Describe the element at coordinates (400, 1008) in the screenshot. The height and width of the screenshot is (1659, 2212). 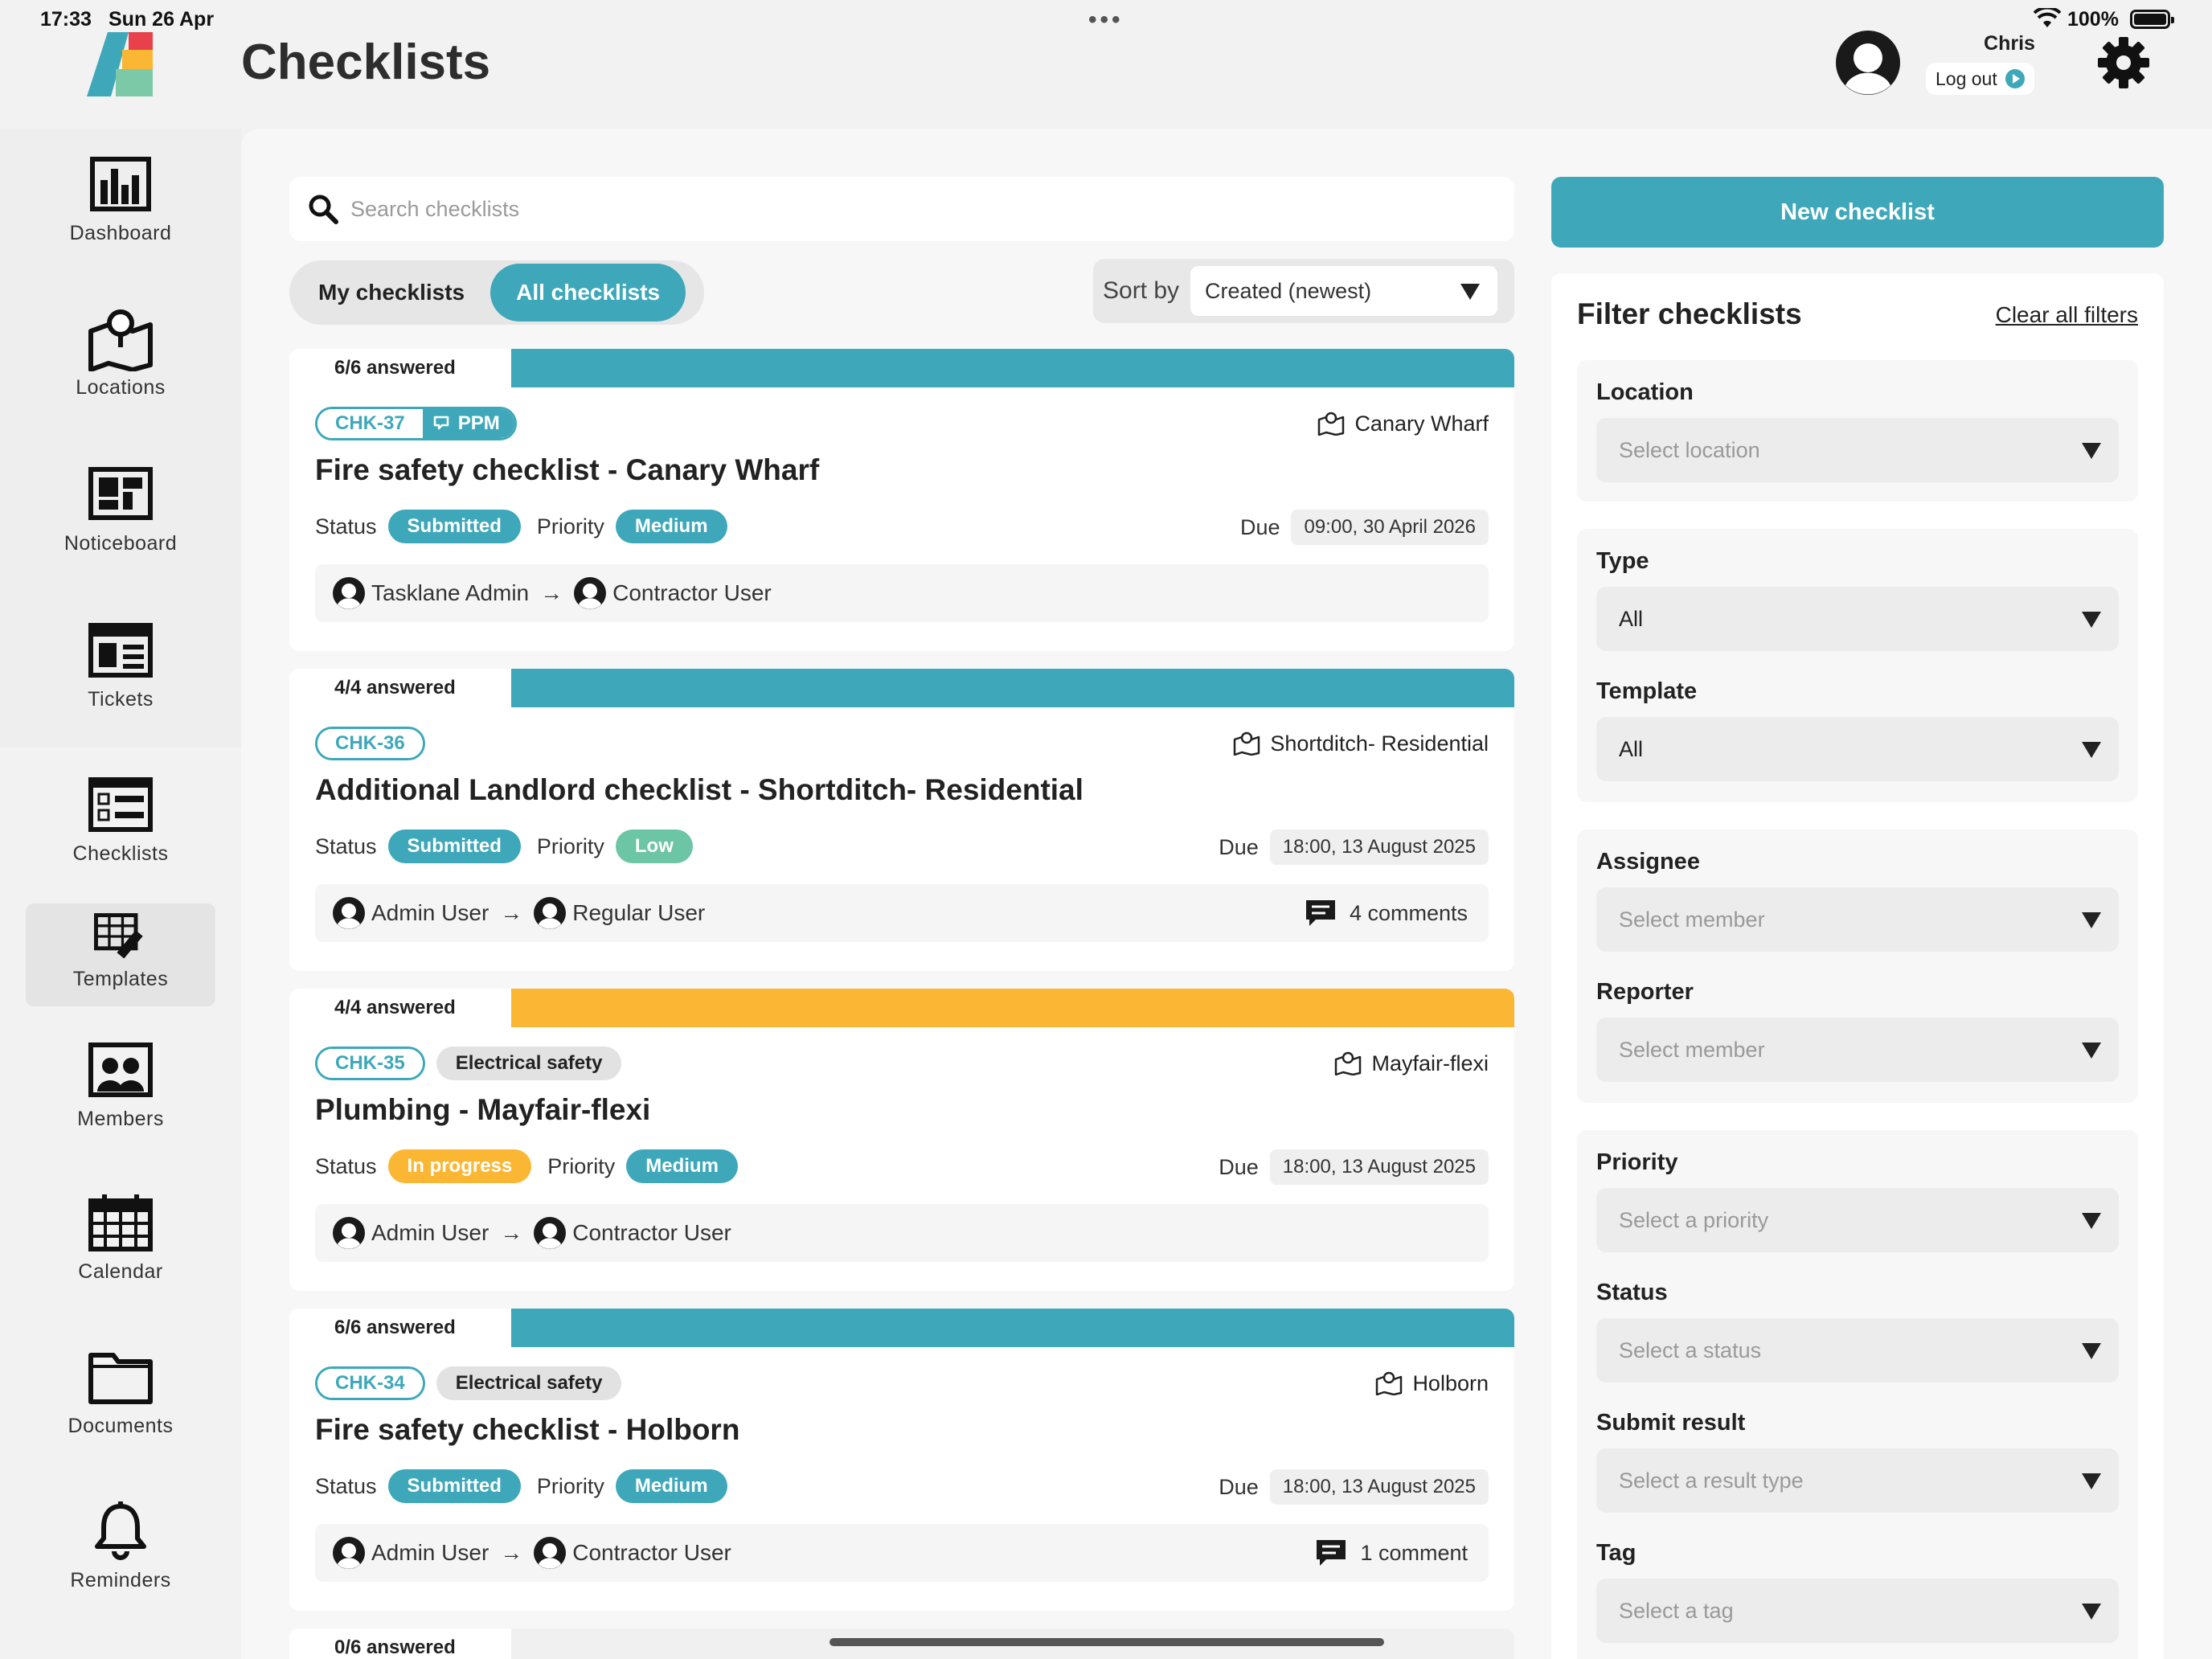
I see `answered-count: 4/4 answered` at that location.